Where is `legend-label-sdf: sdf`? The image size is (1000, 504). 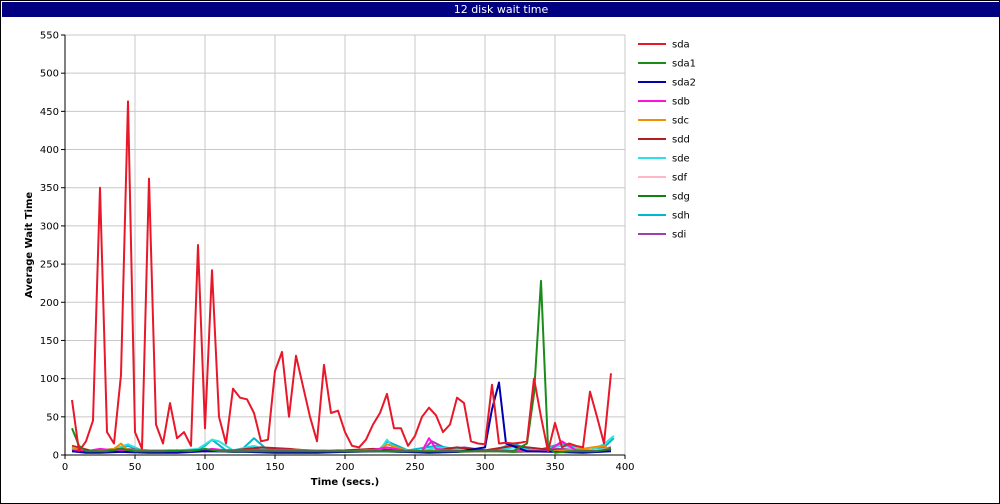
legend-label-sdf: sdf is located at coordinates (680, 178).